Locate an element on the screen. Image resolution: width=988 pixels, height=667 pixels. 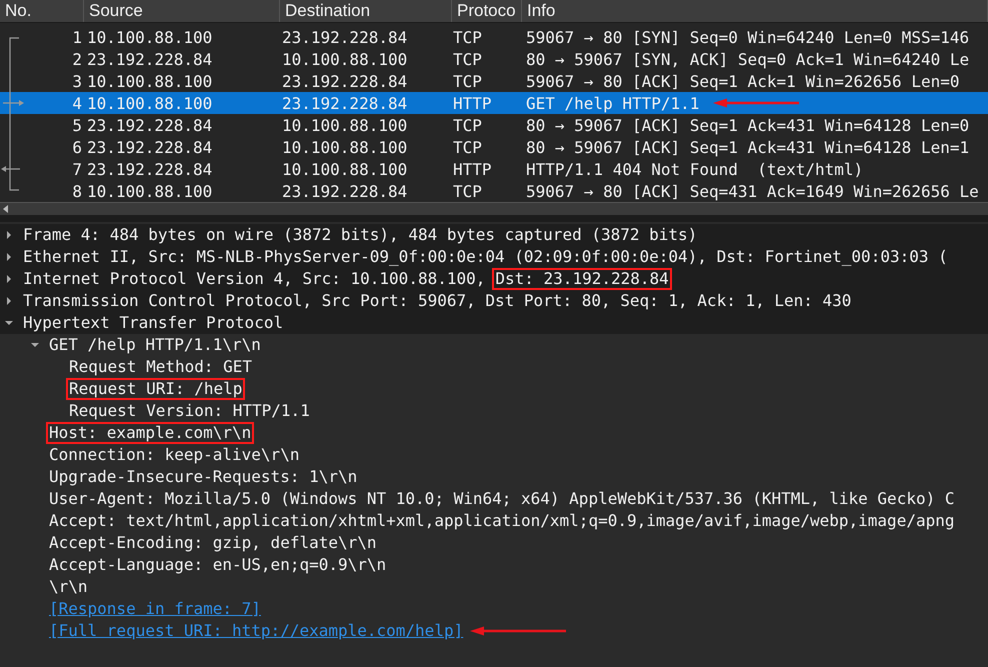
packet-number: 7 is located at coordinates (76, 169).